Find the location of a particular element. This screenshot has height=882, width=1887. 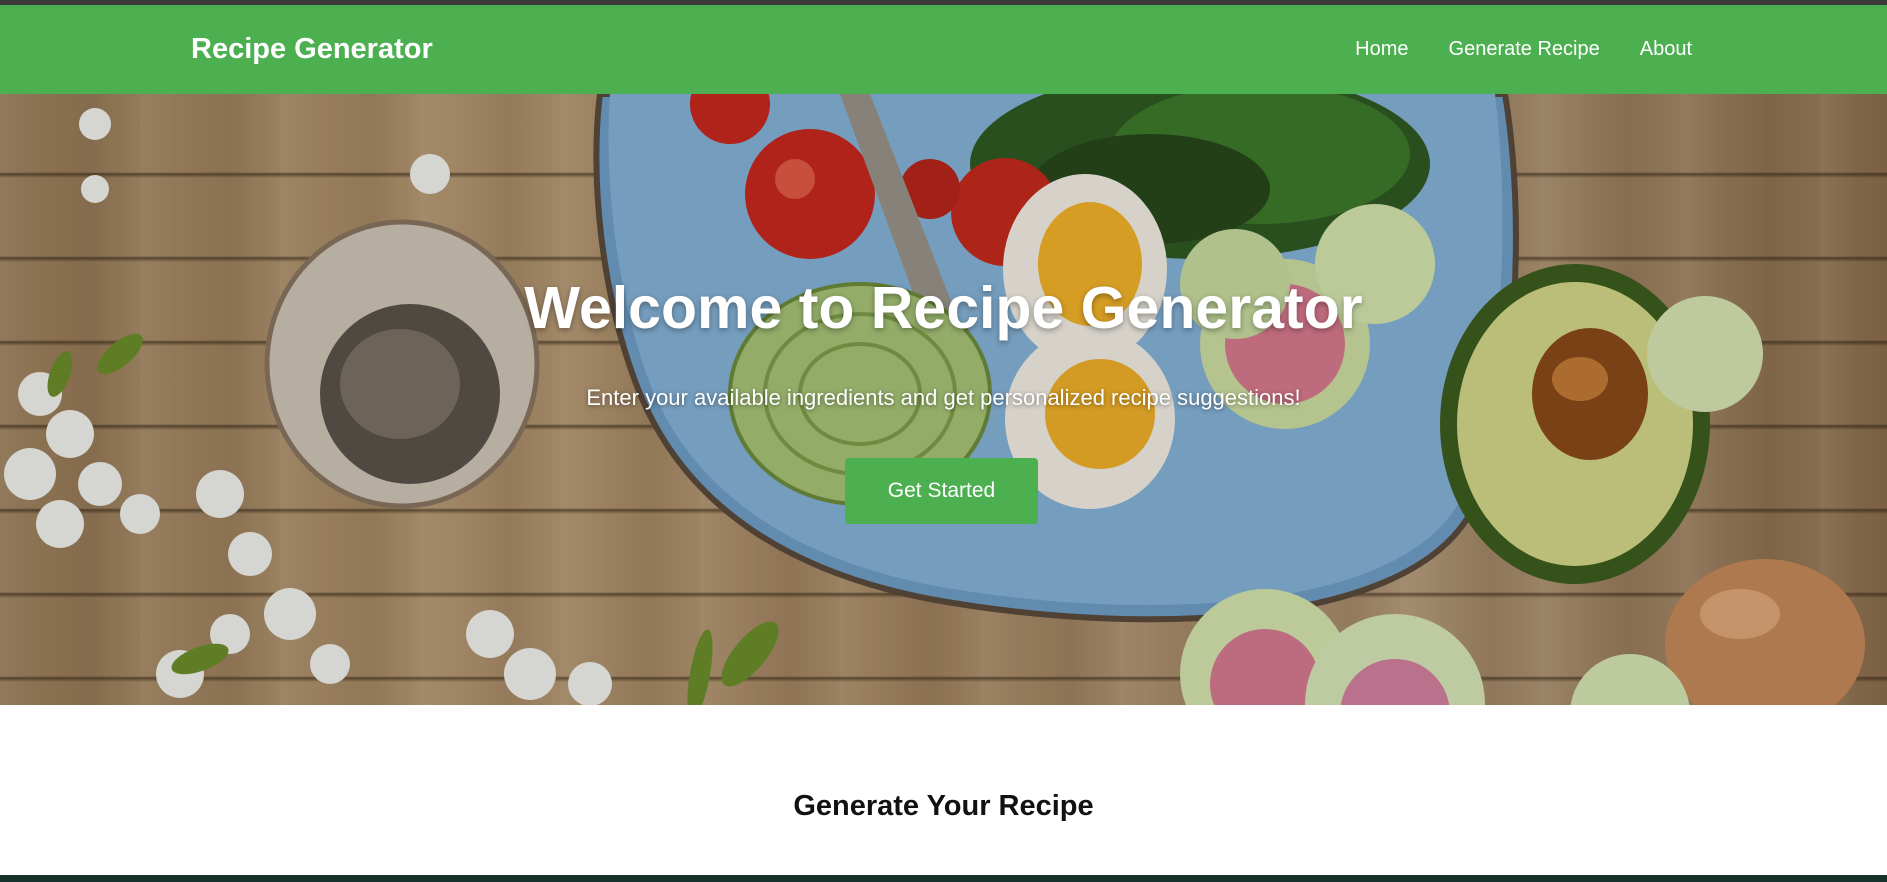

section-title-generate-recipe: Generate Your Recipe is located at coordinates (943, 806).